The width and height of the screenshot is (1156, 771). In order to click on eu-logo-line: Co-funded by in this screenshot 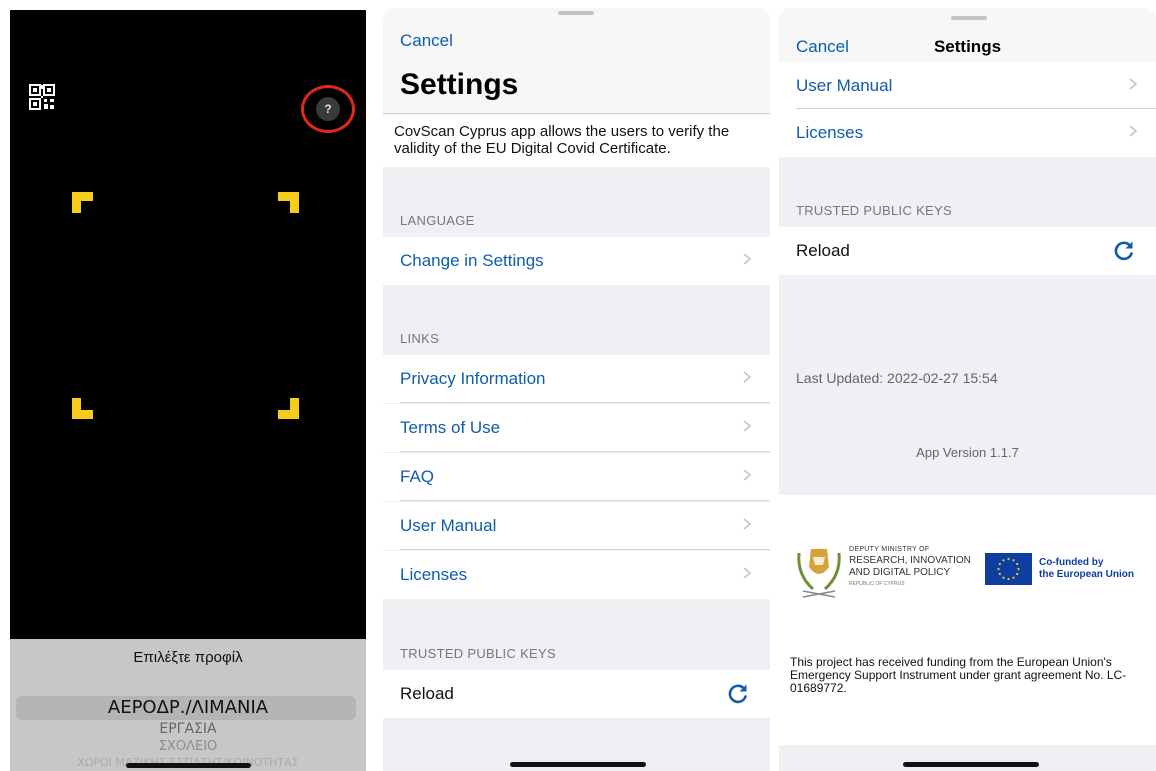, I will do `click(1071, 562)`.